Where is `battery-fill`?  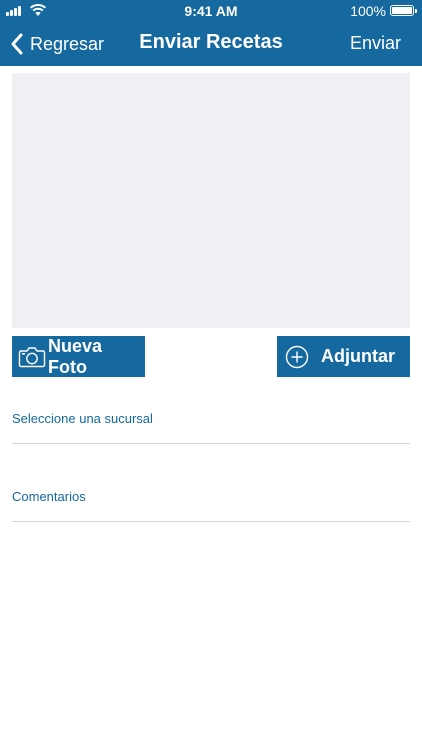 battery-fill is located at coordinates (402, 10).